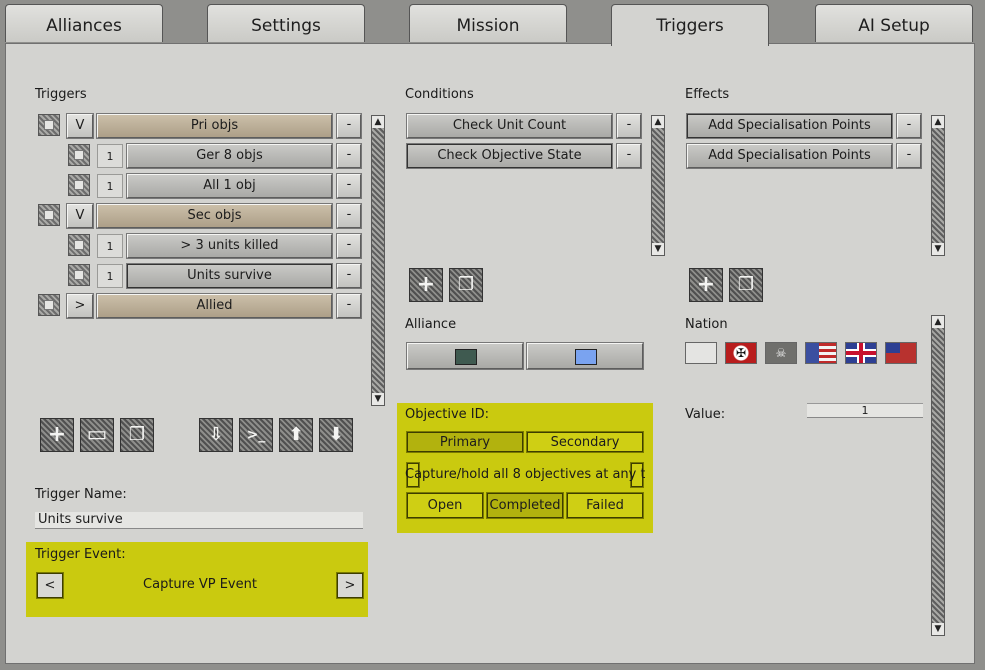 This screenshot has height=670, width=985. Describe the element at coordinates (286, 23) in the screenshot. I see `tab-settings: Settings` at that location.